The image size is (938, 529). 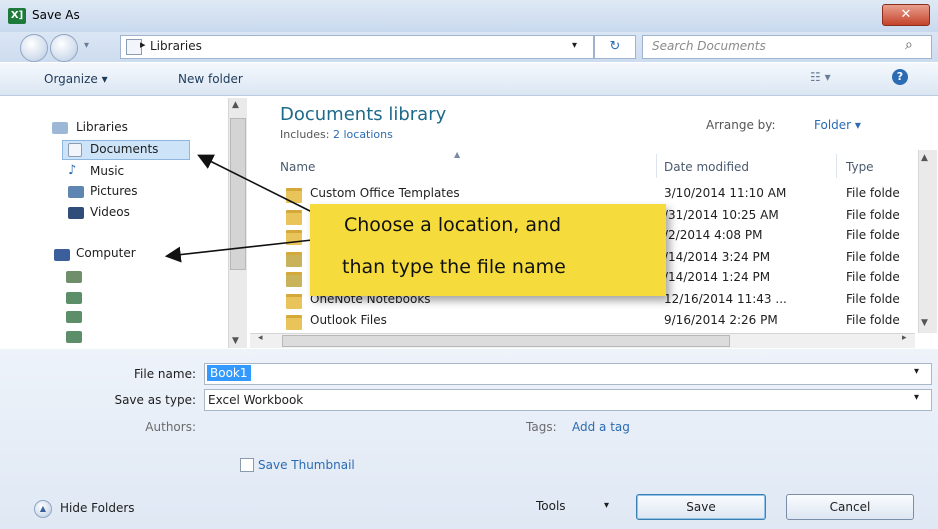 I want to click on tags-label: Tags:, so click(x=541, y=427).